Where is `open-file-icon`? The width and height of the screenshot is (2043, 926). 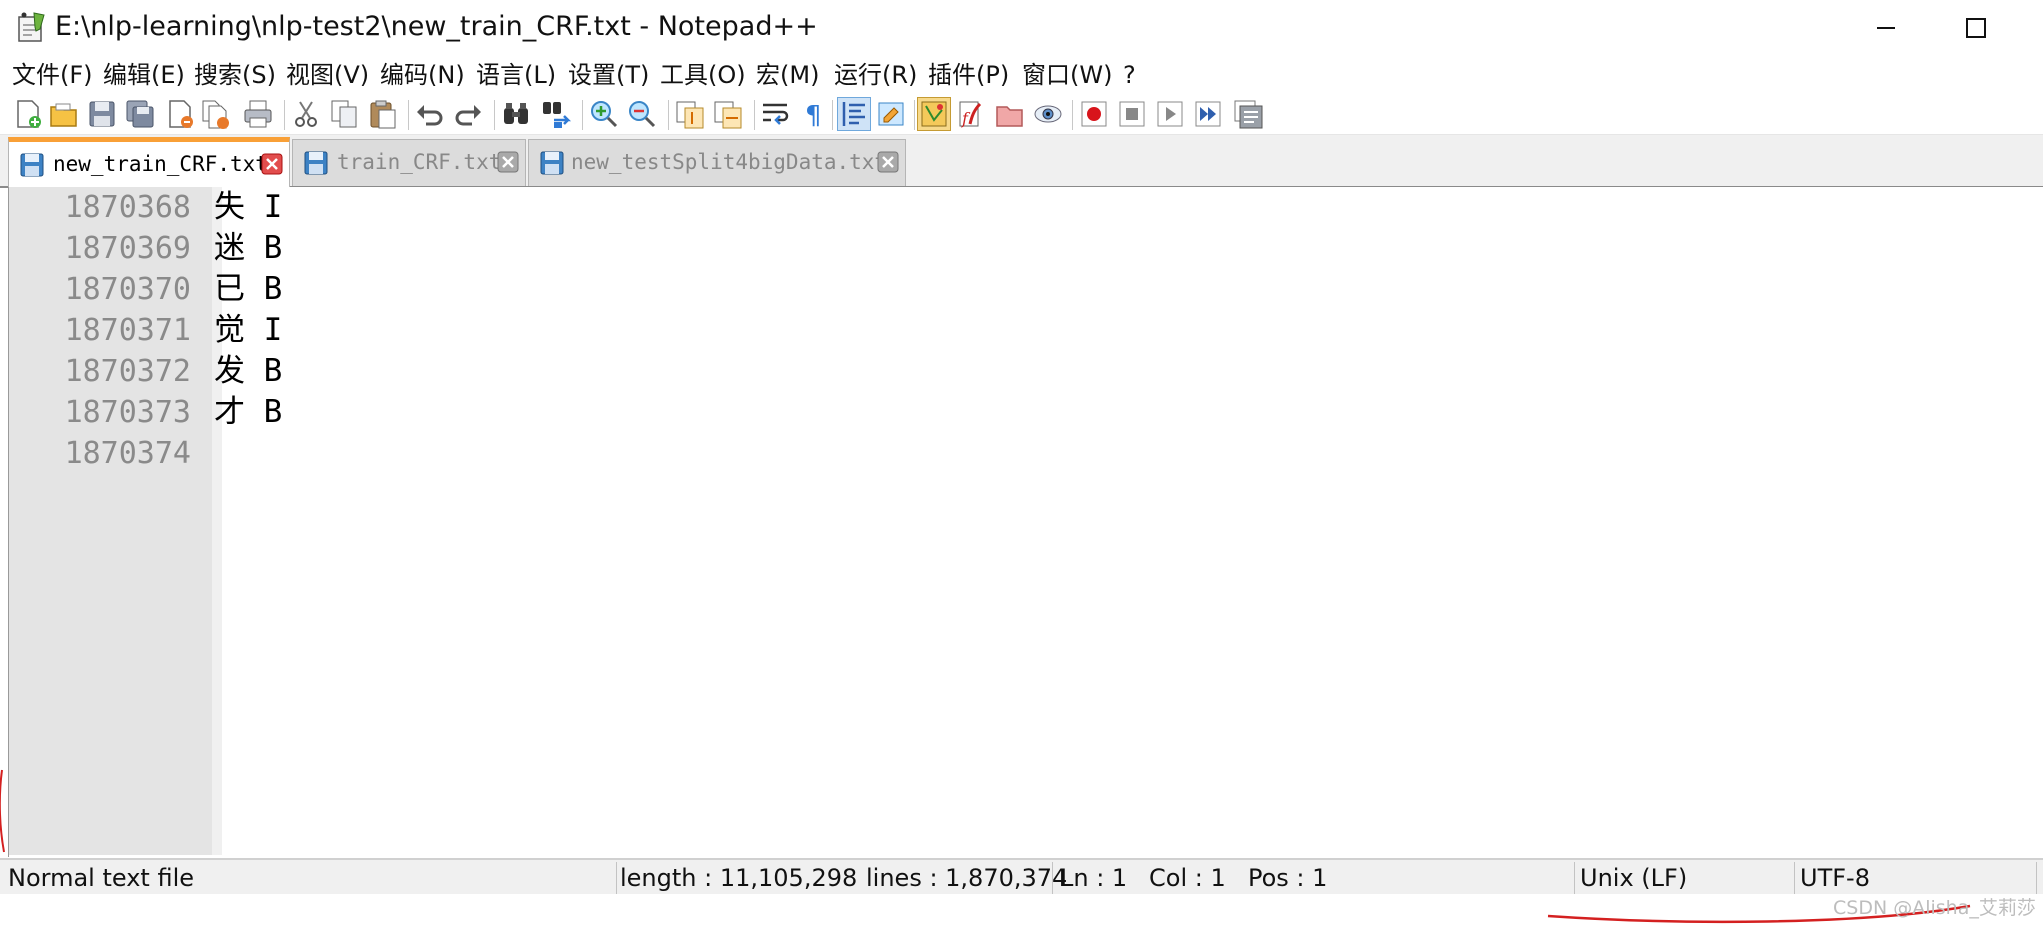
open-file-icon is located at coordinates (64, 114).